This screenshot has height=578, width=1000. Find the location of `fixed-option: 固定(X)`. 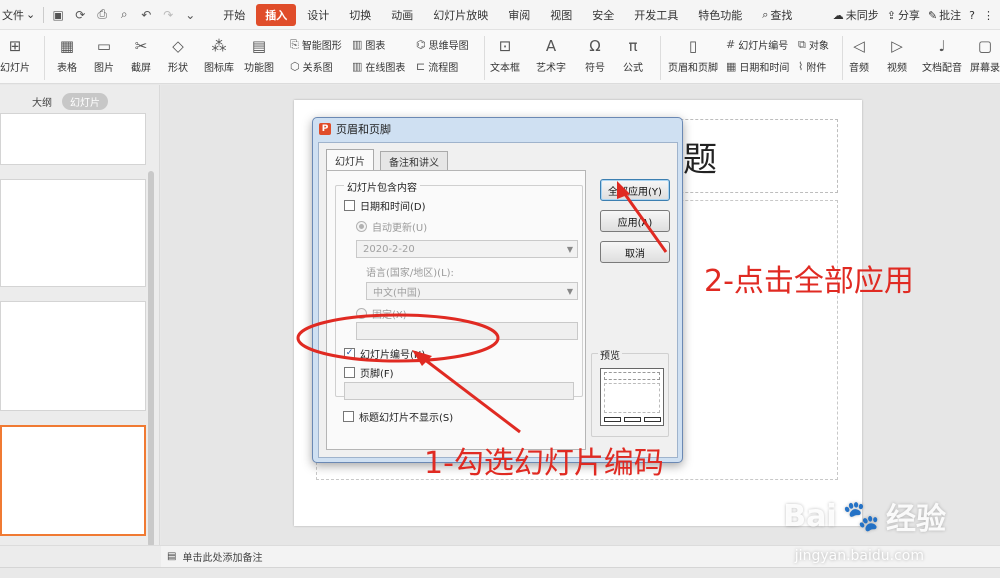

fixed-option: 固定(X) is located at coordinates (381, 313).